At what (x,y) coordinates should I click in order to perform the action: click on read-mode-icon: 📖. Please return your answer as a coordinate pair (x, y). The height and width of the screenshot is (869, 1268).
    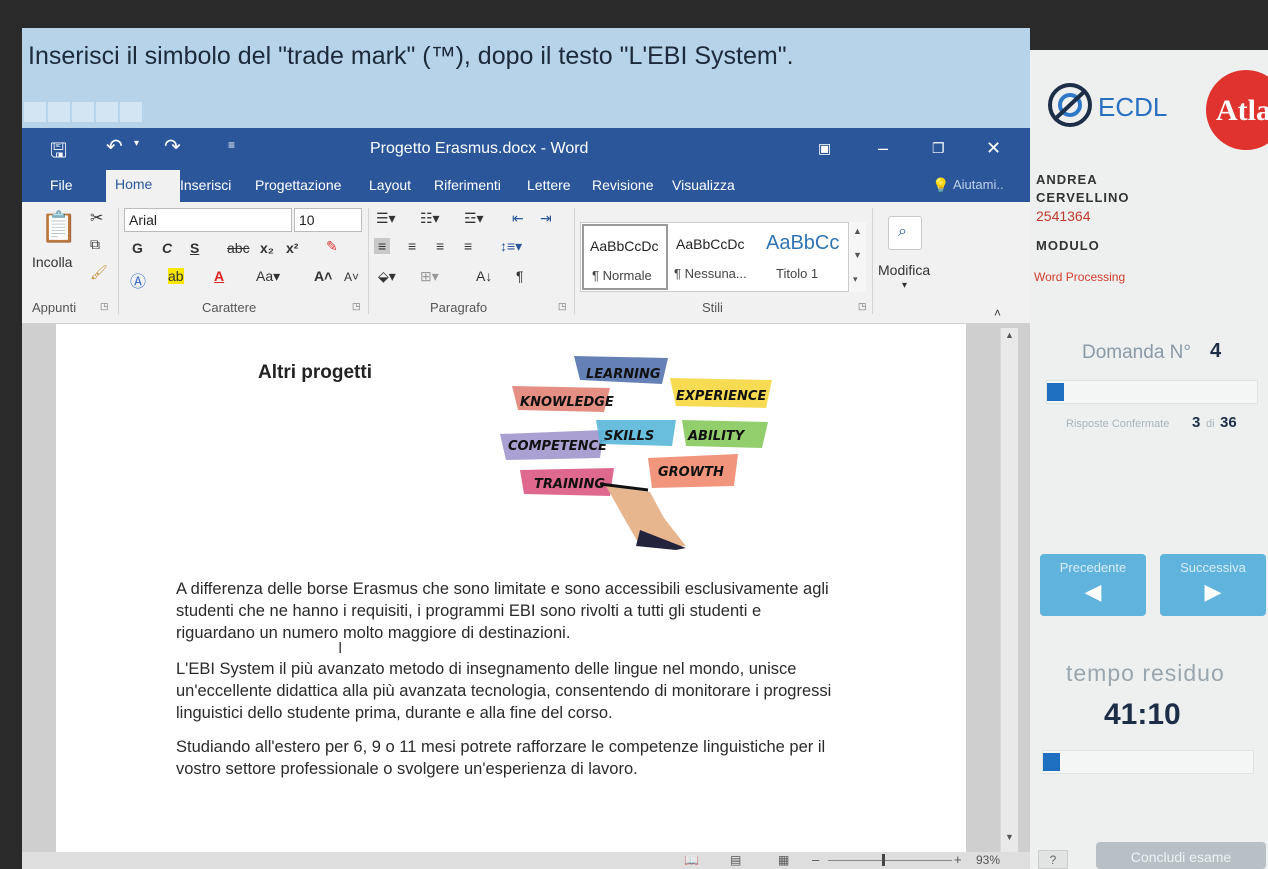
    Looking at the image, I should click on (691, 860).